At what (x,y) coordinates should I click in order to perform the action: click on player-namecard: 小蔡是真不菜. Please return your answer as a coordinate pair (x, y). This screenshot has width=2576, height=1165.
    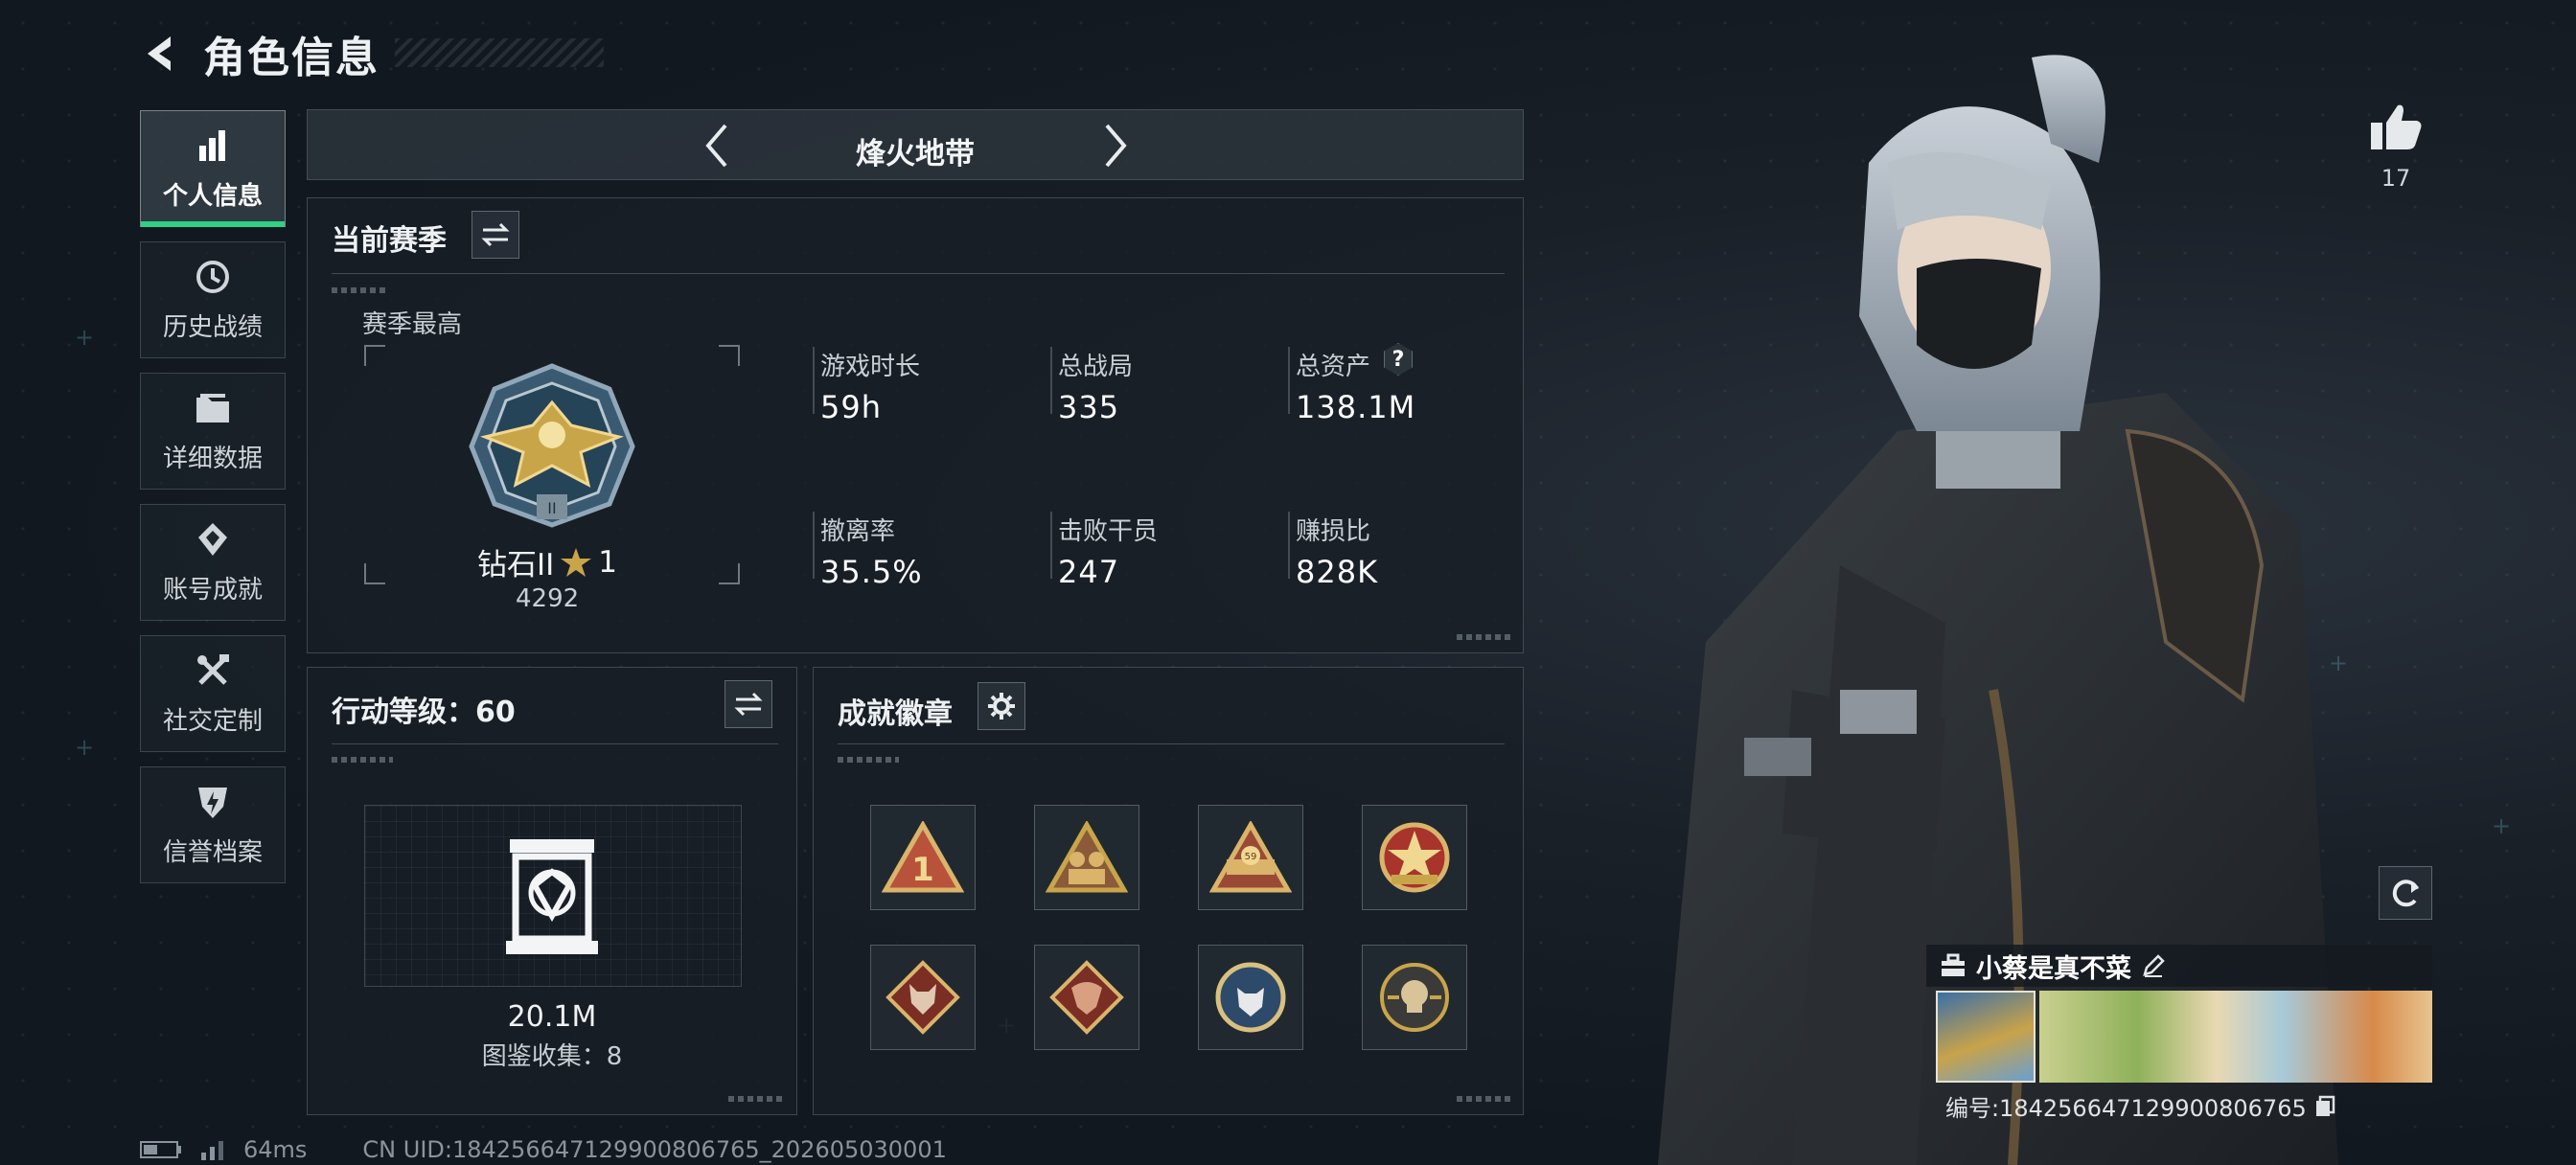
    Looking at the image, I should click on (2179, 1014).